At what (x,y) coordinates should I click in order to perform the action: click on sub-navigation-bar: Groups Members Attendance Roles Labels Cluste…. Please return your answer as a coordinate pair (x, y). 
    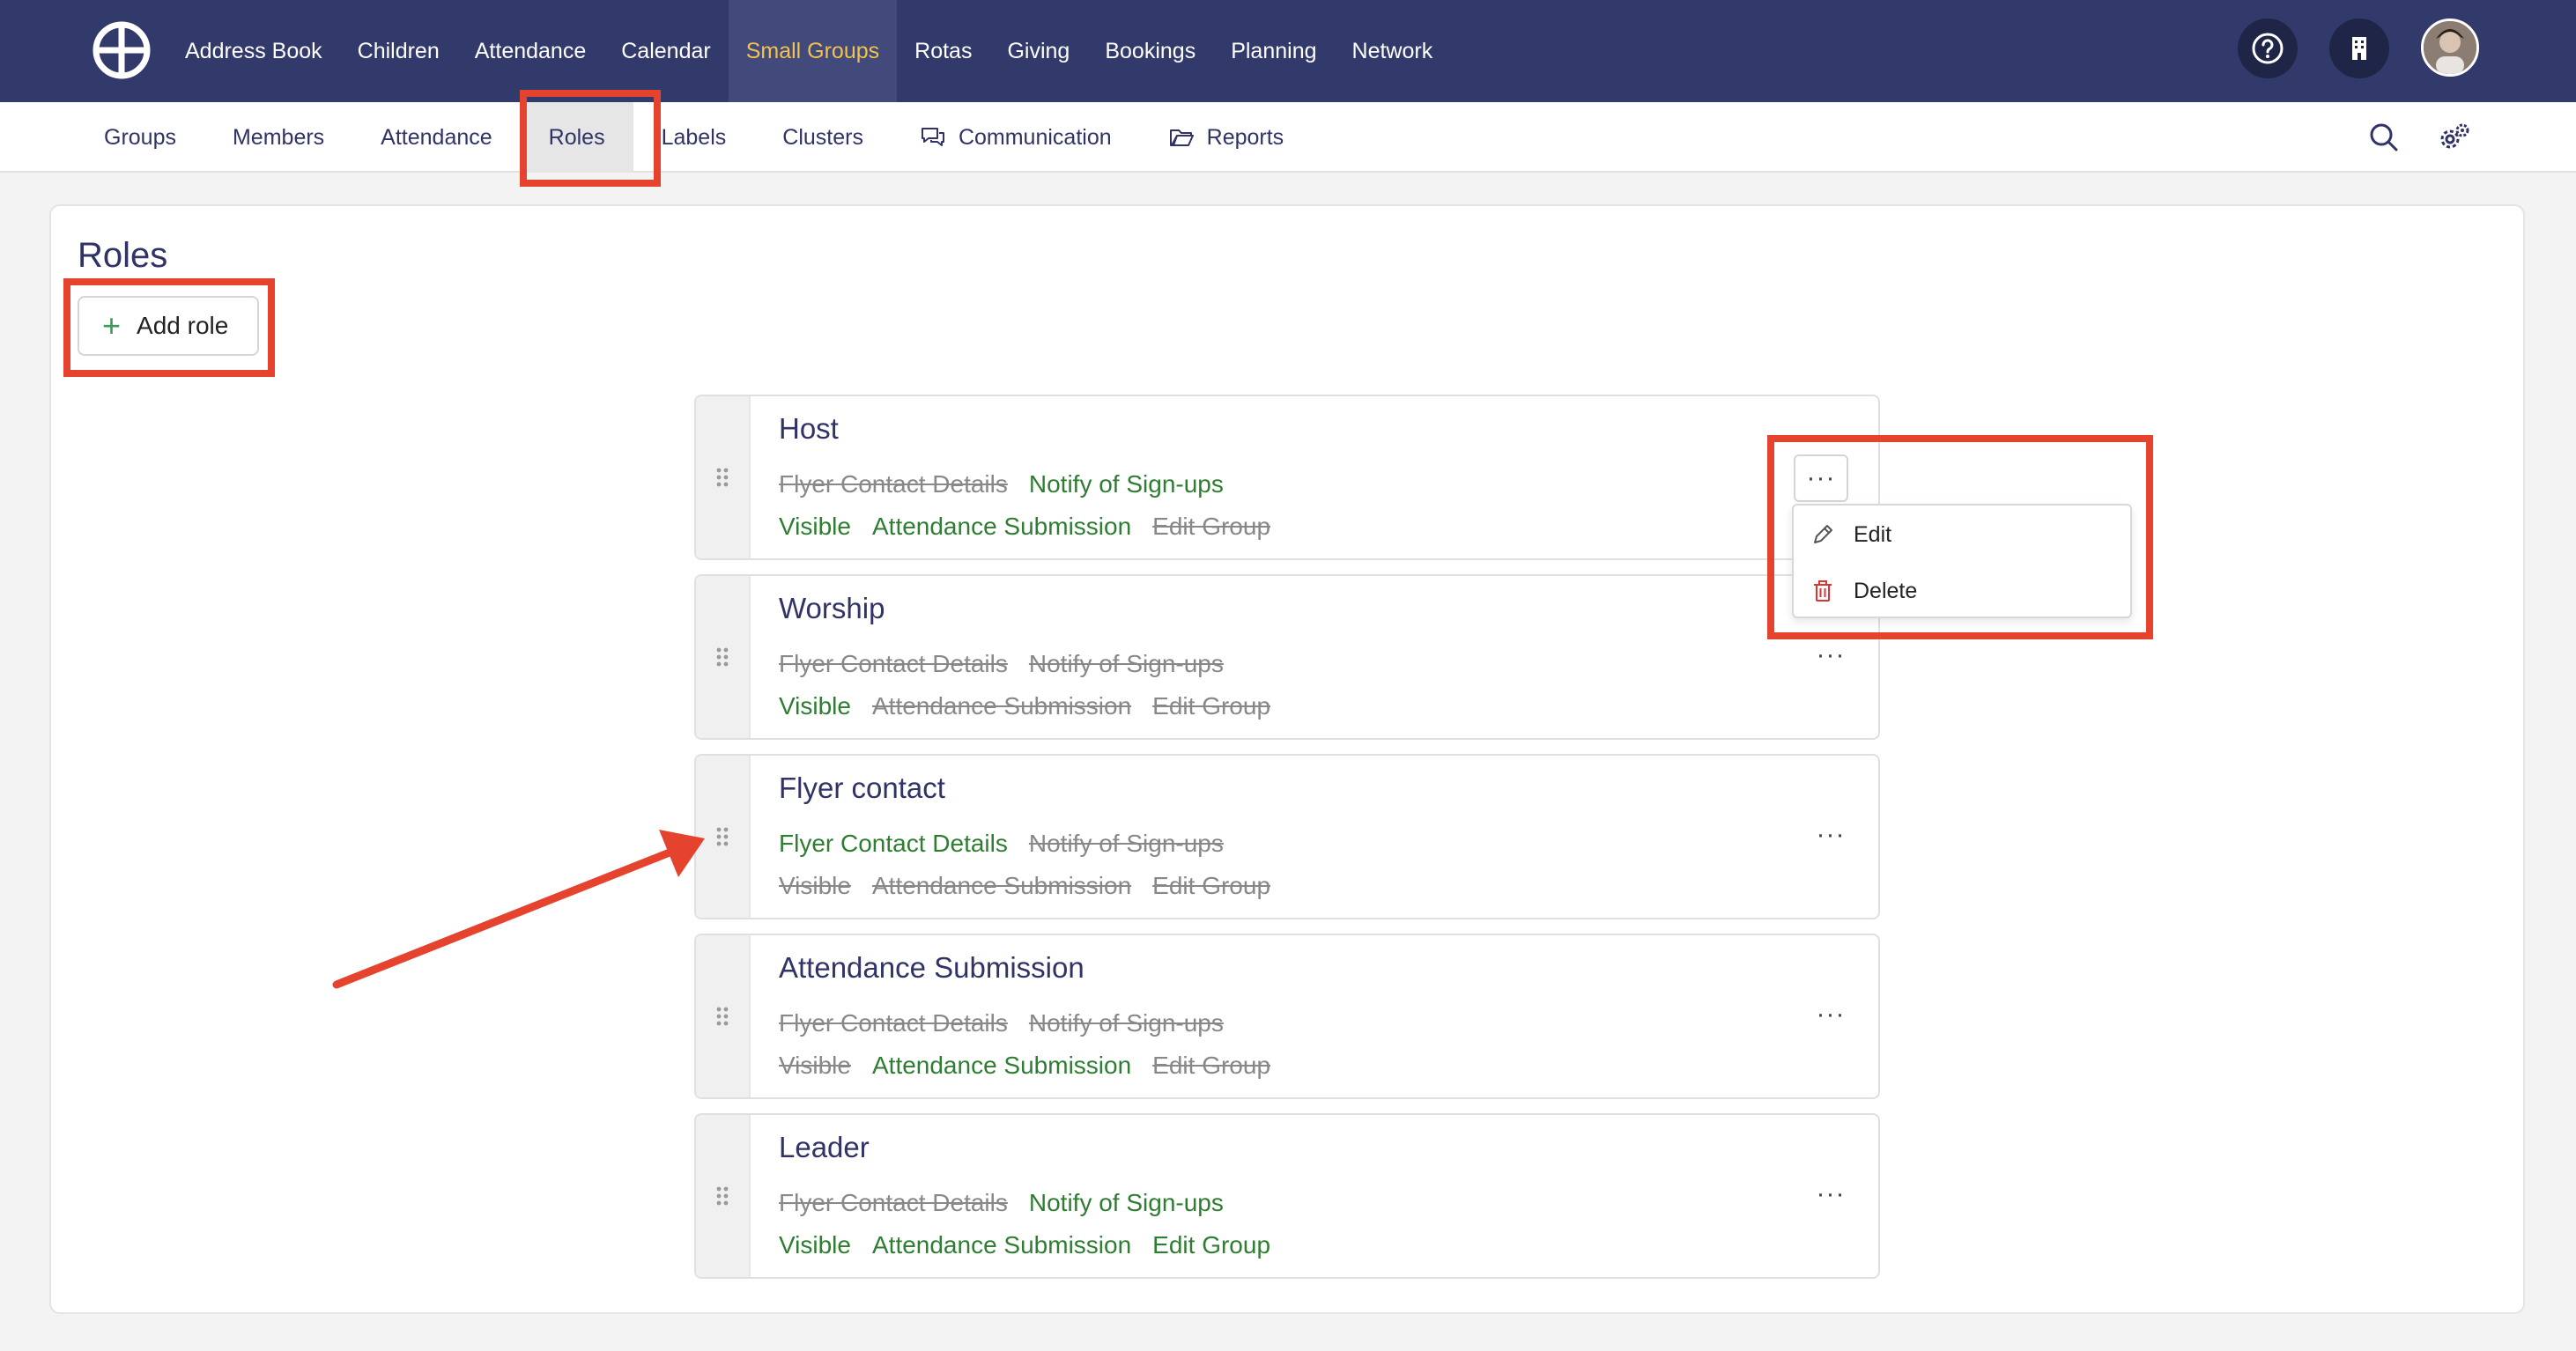
    Looking at the image, I should click on (1288, 137).